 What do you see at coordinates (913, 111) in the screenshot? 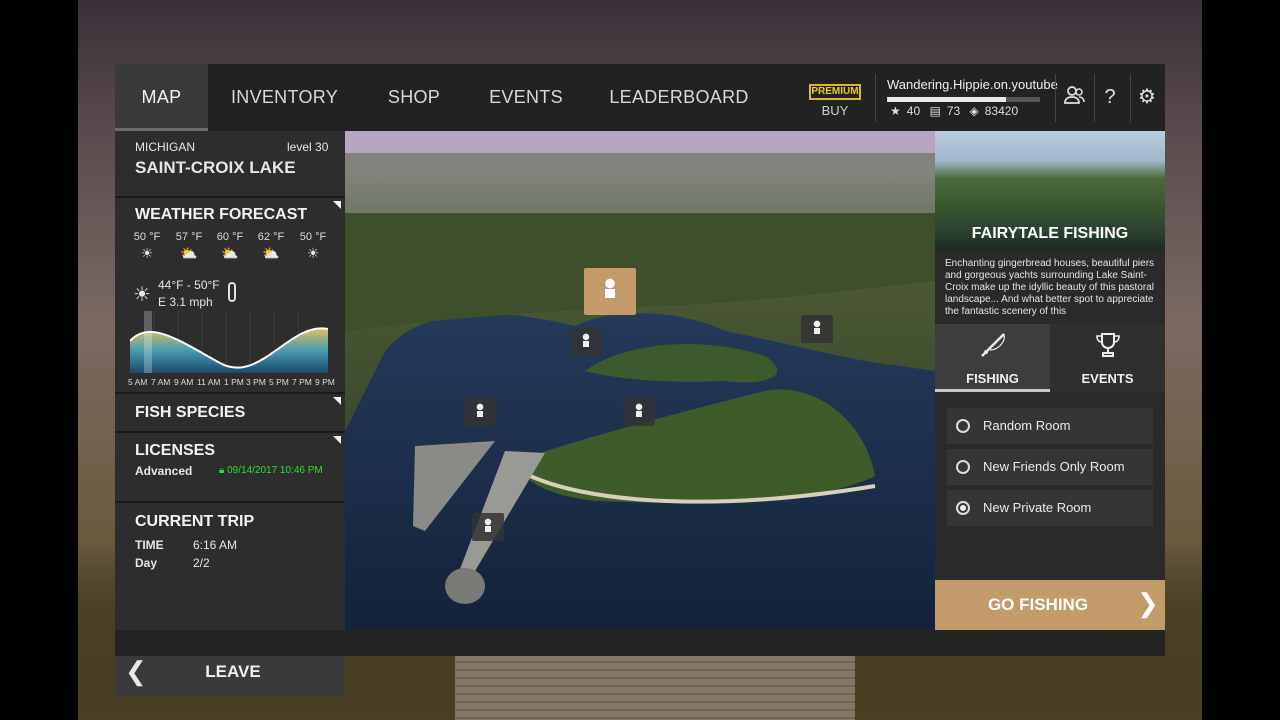
I see `stars-count: 40` at bounding box center [913, 111].